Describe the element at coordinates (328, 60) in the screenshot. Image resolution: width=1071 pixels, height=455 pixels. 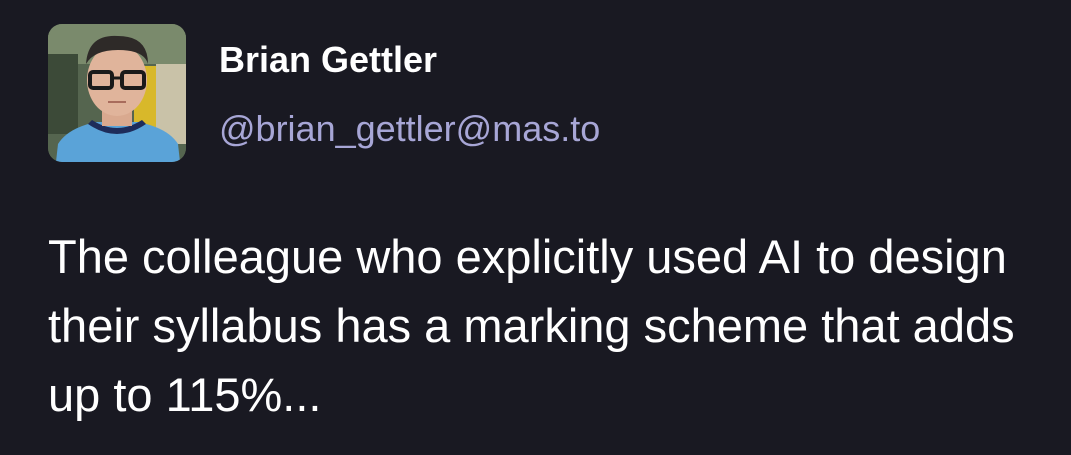
I see `display-name: Brian Gettler` at that location.